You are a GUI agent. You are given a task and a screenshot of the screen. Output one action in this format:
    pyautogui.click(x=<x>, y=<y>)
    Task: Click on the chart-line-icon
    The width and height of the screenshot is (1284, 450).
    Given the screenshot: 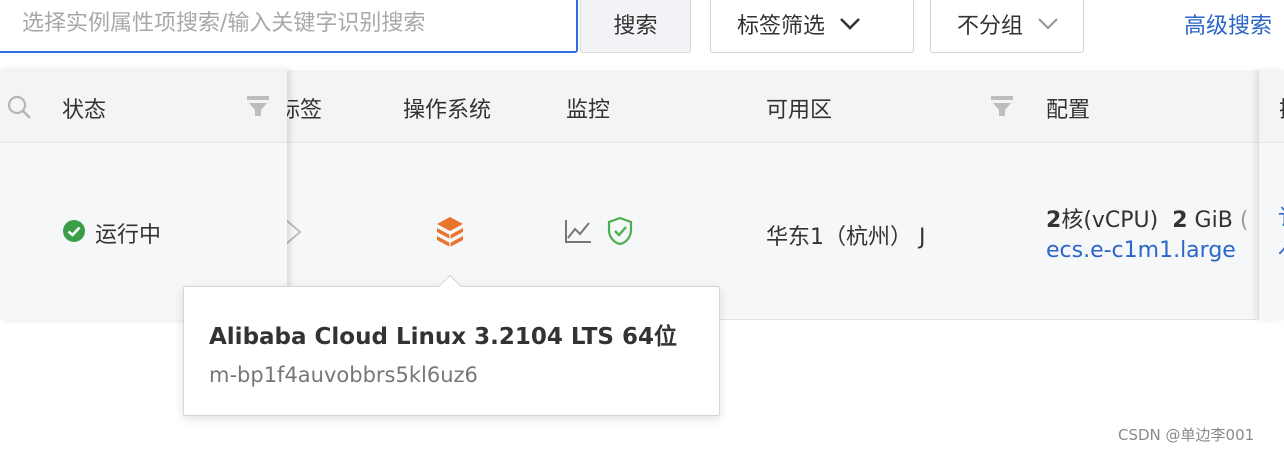 What is the action you would take?
    pyautogui.click(x=578, y=231)
    